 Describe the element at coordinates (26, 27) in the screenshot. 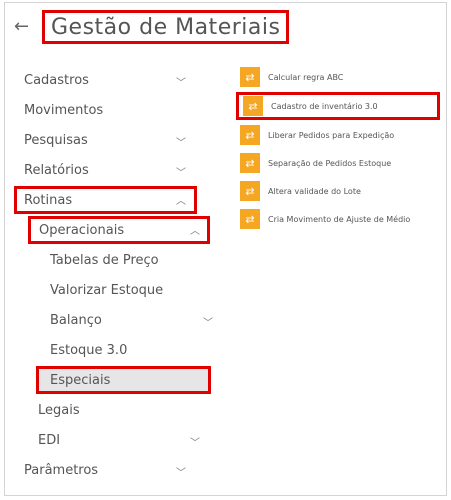

I see `back-arrow-icon: ←` at that location.